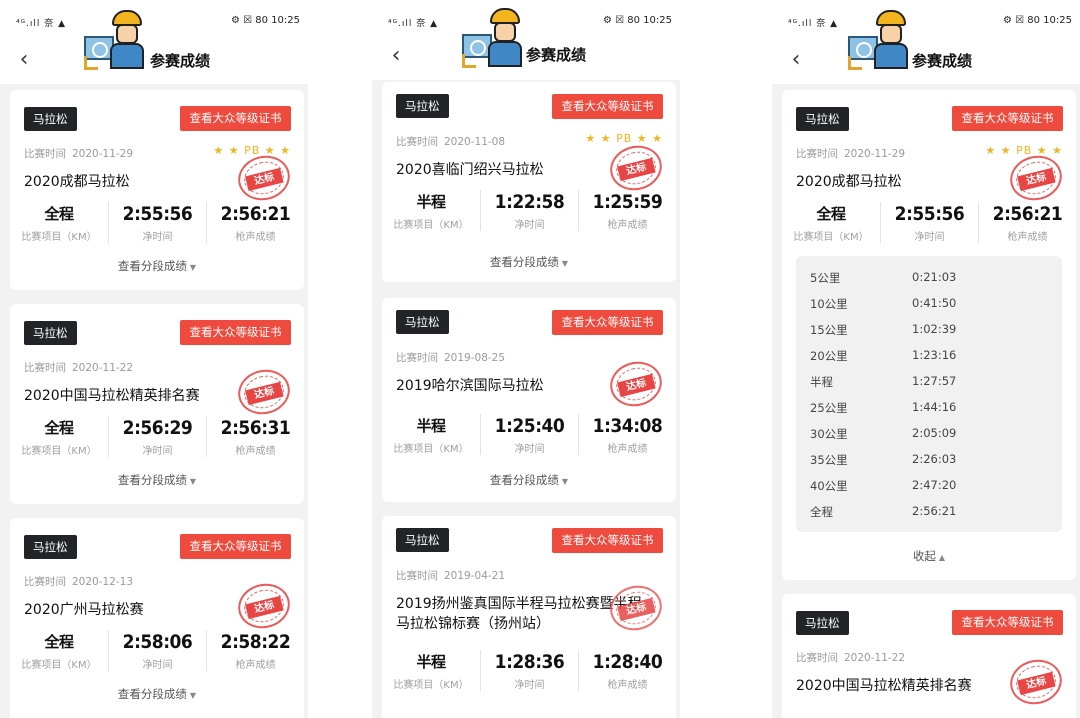 This screenshot has height=718, width=1080. I want to click on caret-up-icon: ▲, so click(942, 557).